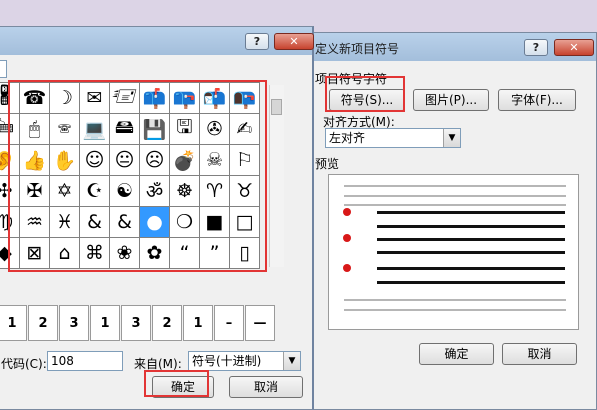 The width and height of the screenshot is (597, 410). I want to click on symbol-cell: ⌂, so click(64, 253).